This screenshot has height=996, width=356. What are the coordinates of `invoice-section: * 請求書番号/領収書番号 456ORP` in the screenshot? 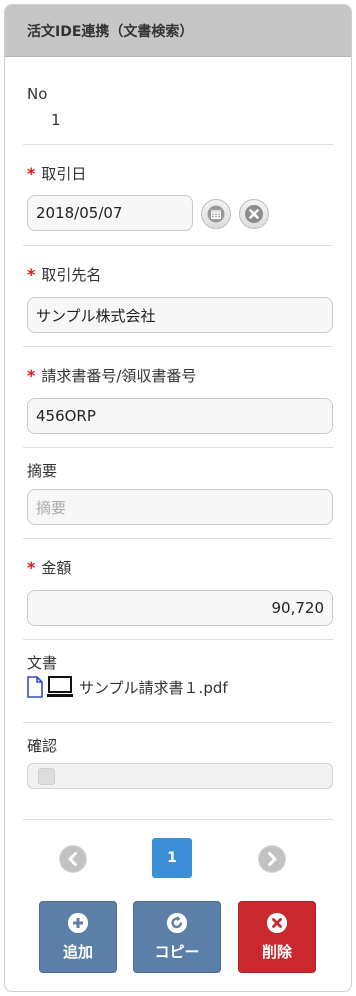 It's located at (178, 397).